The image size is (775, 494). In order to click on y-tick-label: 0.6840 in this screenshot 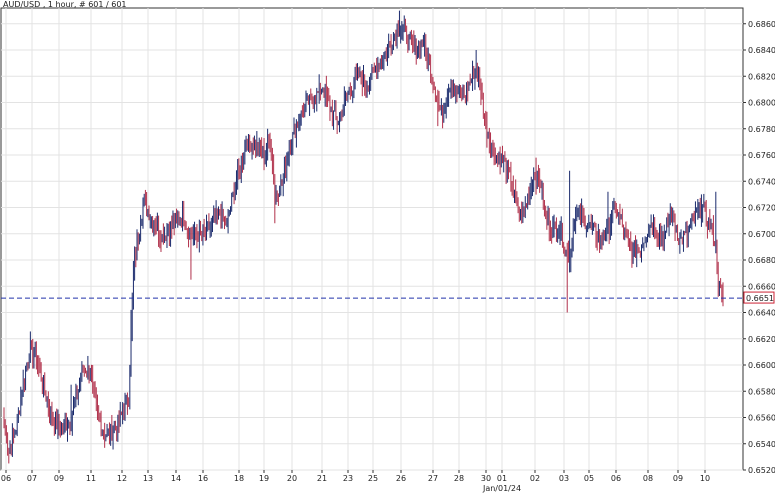, I will do `click(761, 50)`.